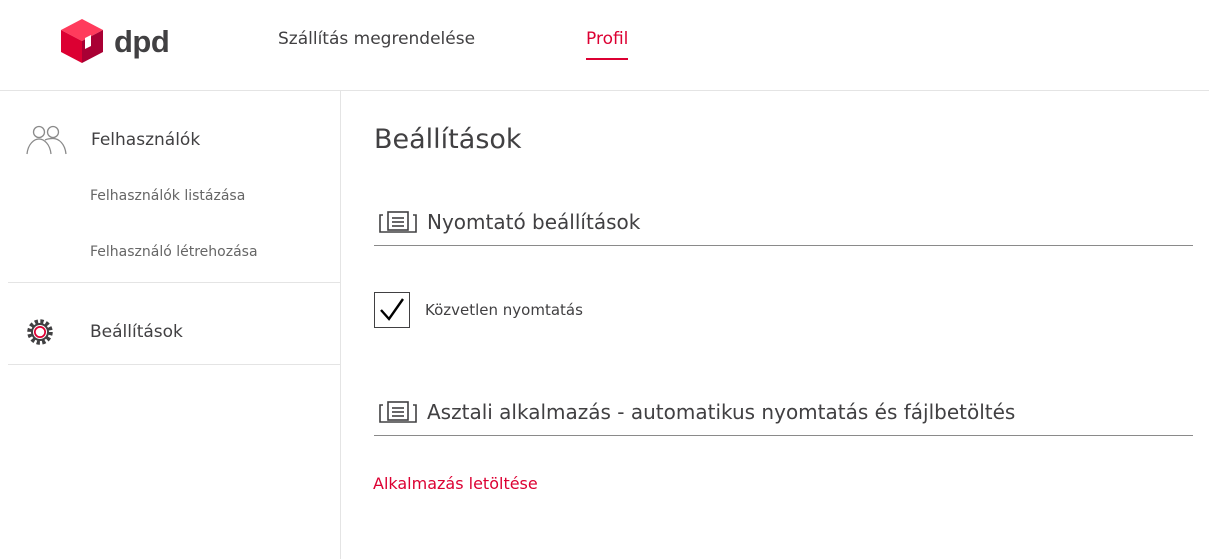 This screenshot has width=1209, height=559. Describe the element at coordinates (174, 252) in the screenshot. I see `sidebar-item-user-create: Felhasználó létrehozása` at that location.